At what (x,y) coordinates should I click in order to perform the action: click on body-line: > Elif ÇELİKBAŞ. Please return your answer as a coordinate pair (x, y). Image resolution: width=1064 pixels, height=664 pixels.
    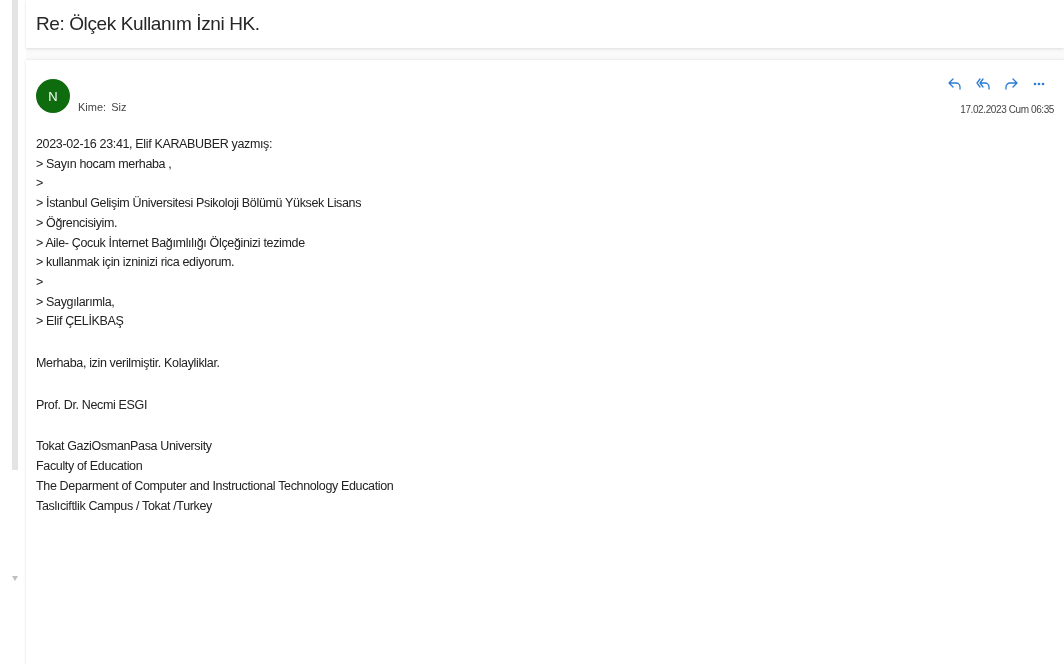
    Looking at the image, I should click on (80, 322).